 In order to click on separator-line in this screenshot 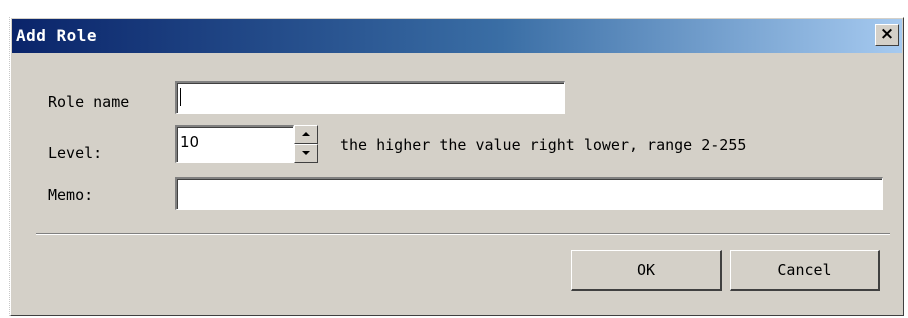, I will do `click(463, 234)`.